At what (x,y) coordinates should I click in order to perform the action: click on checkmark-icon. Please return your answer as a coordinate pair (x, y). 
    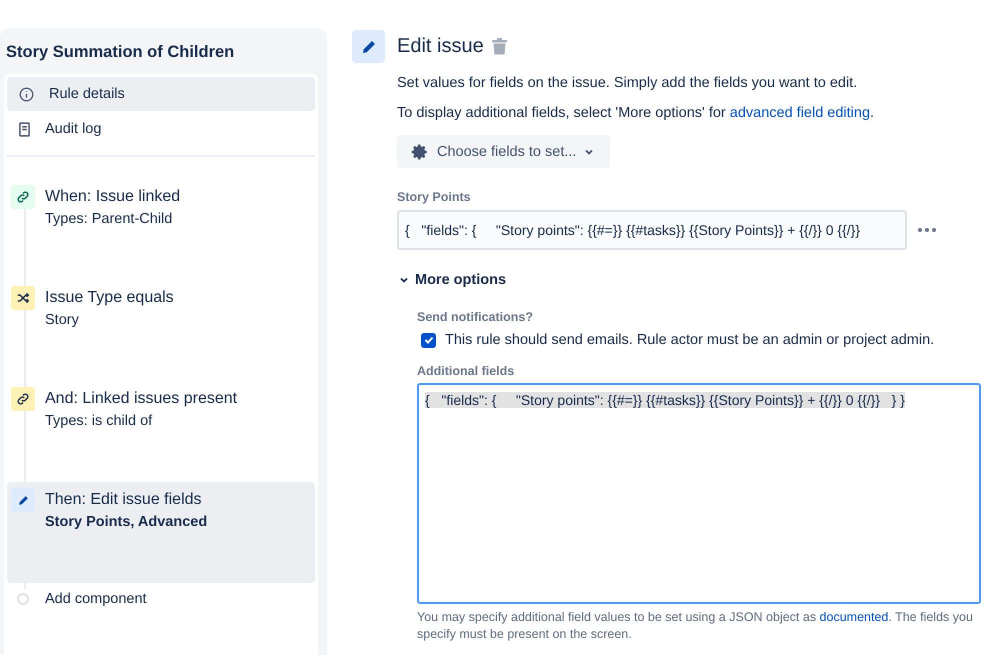
    Looking at the image, I should click on (429, 340).